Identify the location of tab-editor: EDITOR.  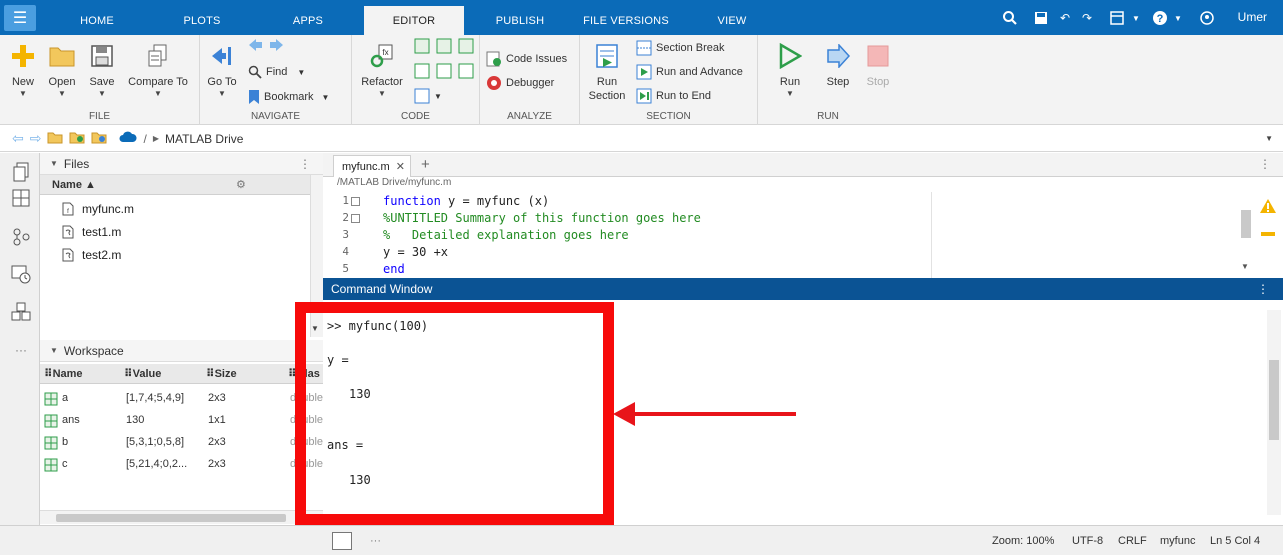
(414, 20).